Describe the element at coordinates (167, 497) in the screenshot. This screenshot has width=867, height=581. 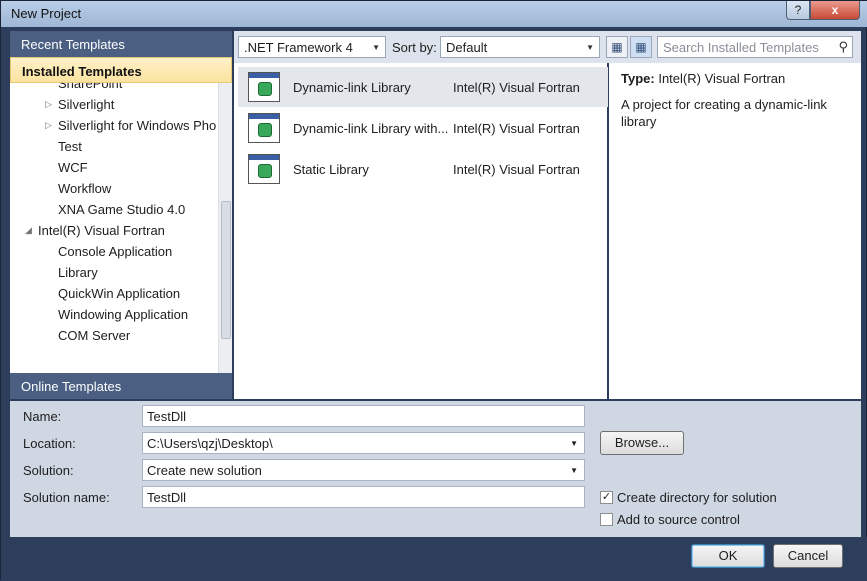
I see `solution-name-value: TestDll` at that location.